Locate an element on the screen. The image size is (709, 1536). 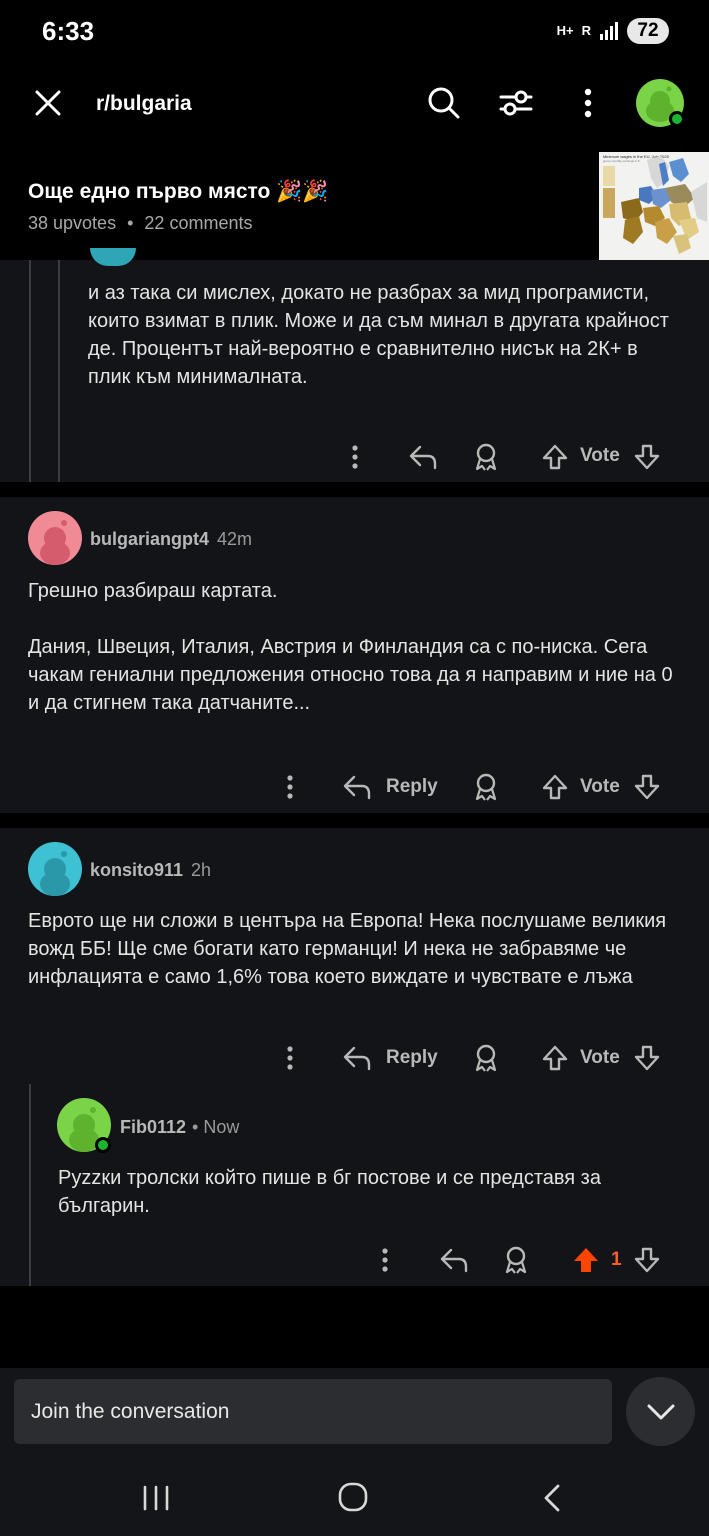
search-button is located at coordinates (444, 103).